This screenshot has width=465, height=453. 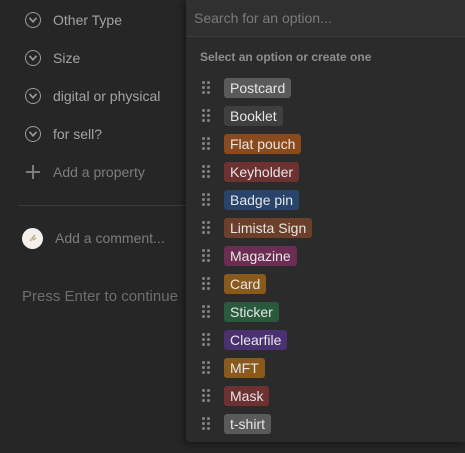 What do you see at coordinates (325, 88) in the screenshot?
I see `option-postcard: Postcard` at bounding box center [325, 88].